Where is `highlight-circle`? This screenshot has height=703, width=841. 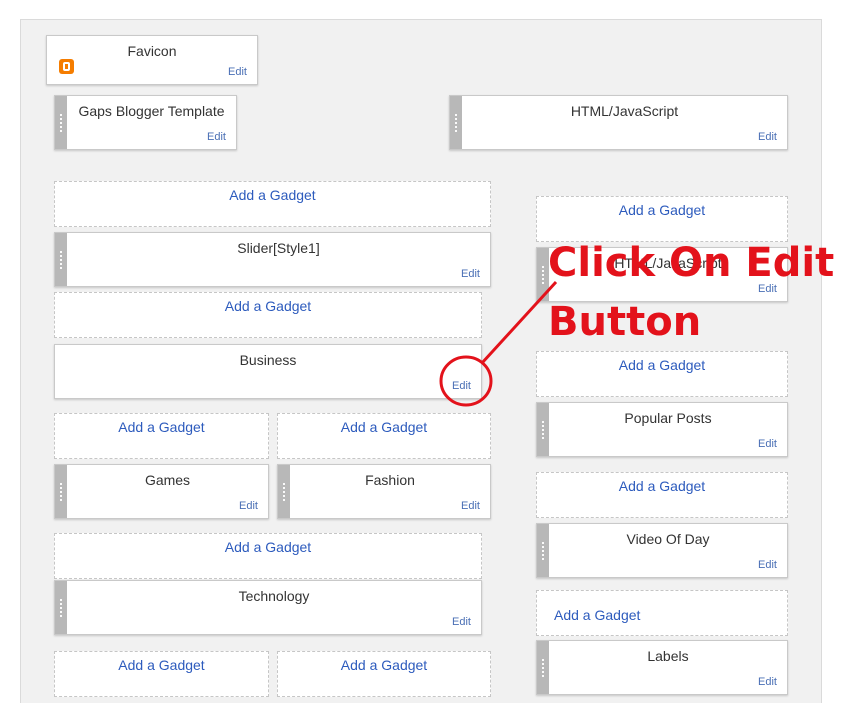 highlight-circle is located at coordinates (466, 381).